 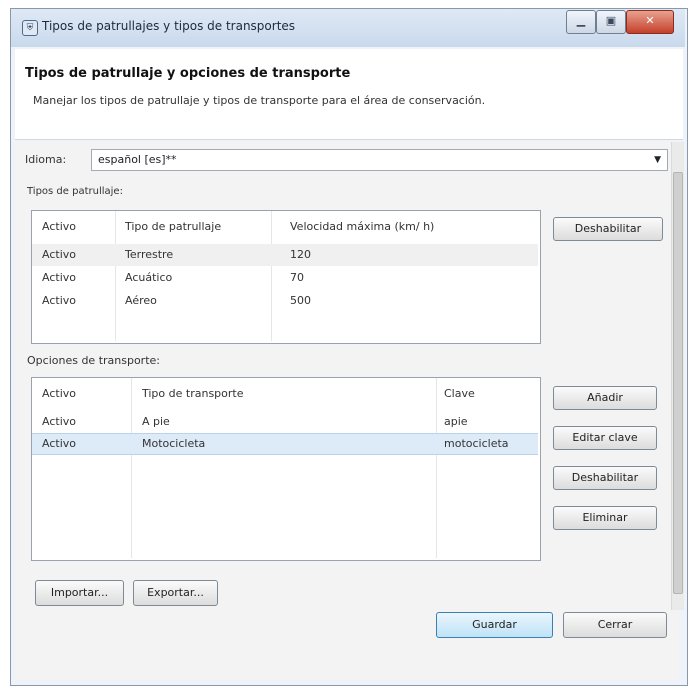 I want to click on cell-max-speed: 70, so click(x=297, y=277).